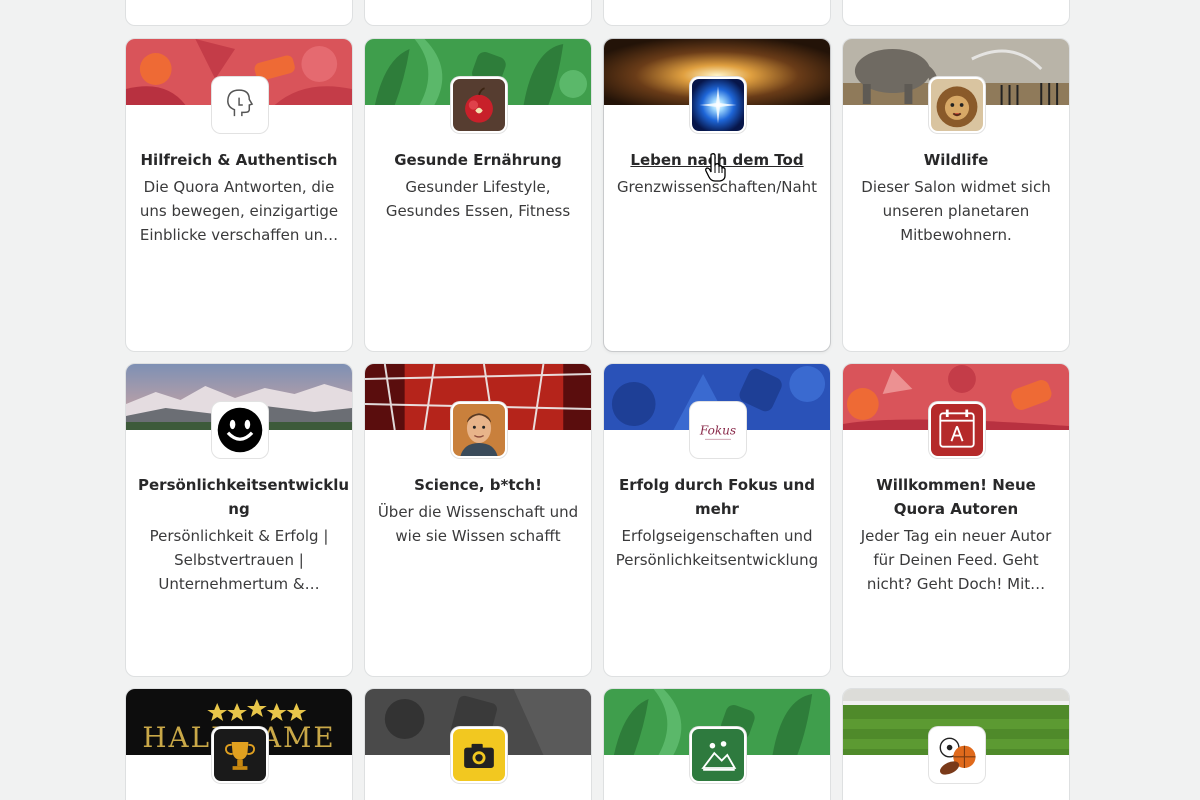  What do you see at coordinates (957, 105) in the screenshot?
I see `lion-icon` at bounding box center [957, 105].